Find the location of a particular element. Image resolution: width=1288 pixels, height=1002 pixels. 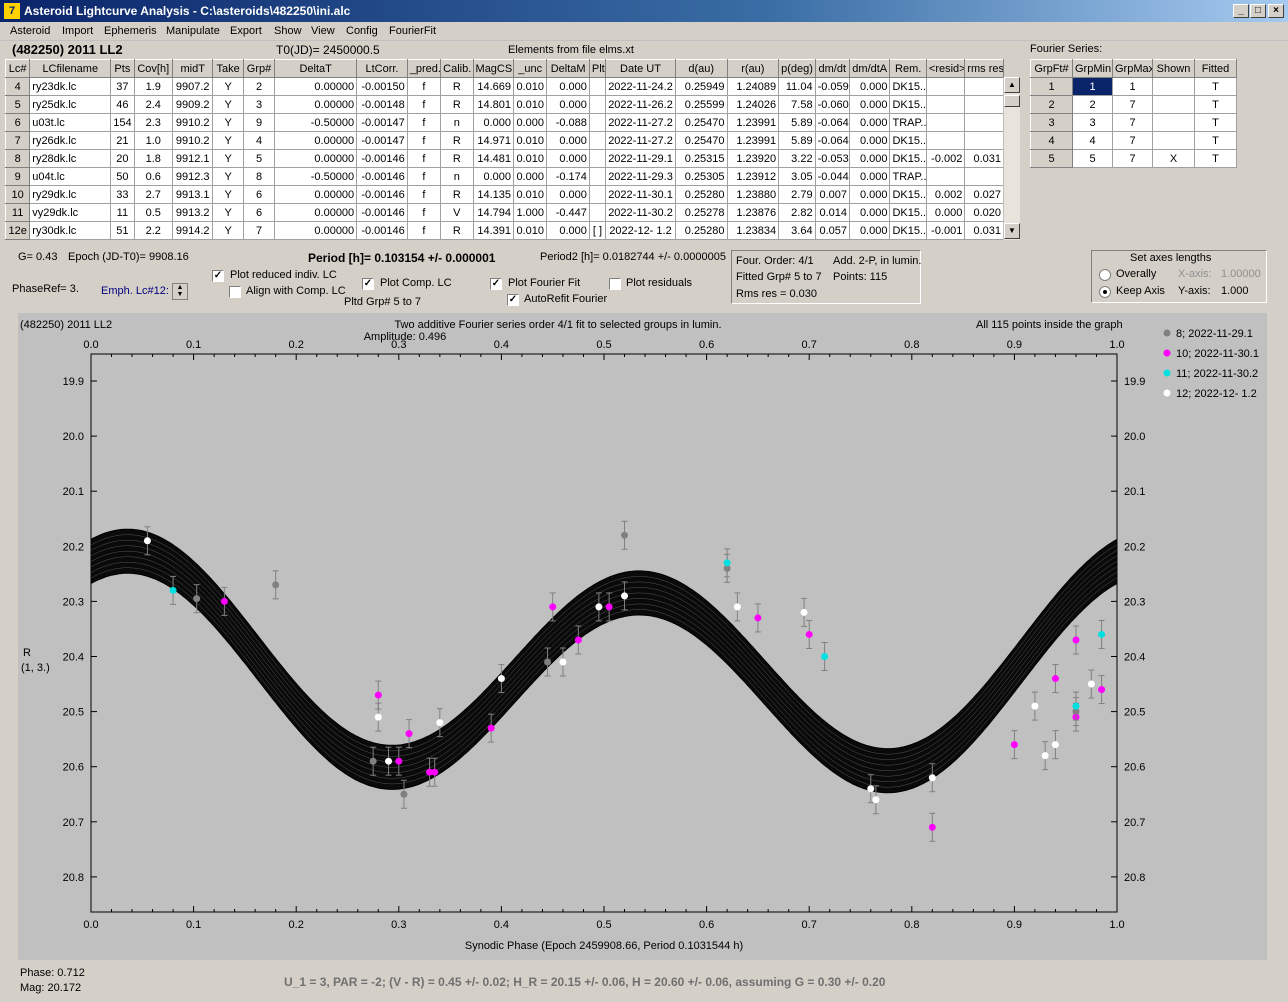

table-cell: 10 is located at coordinates (17, 194).